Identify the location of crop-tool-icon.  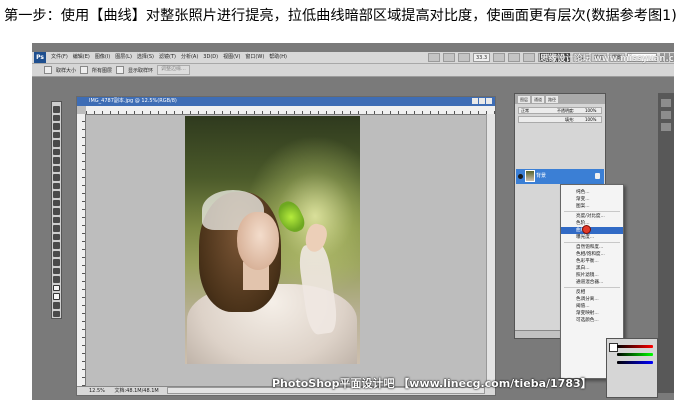
(56, 143).